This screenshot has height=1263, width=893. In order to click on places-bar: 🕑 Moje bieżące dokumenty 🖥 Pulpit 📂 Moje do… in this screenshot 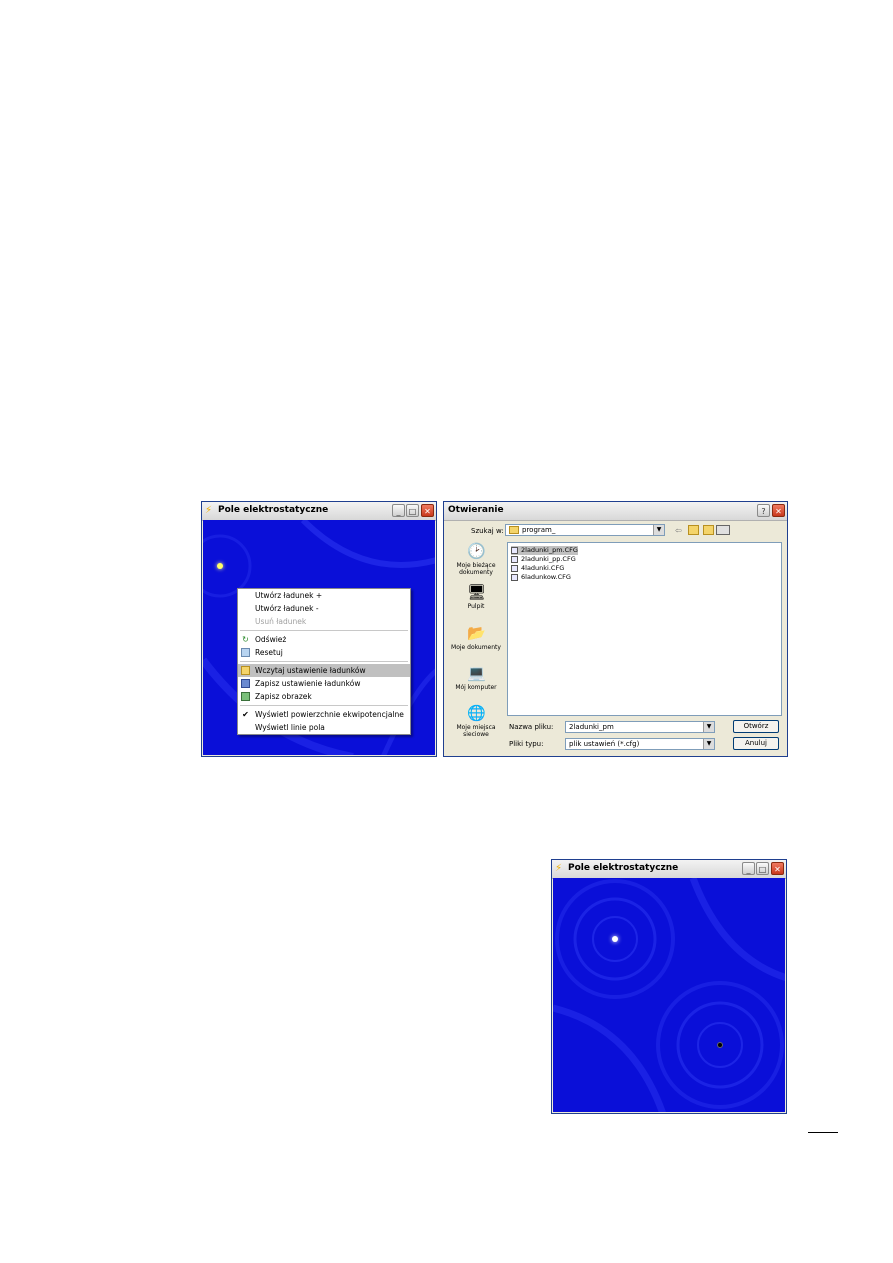, I will do `click(476, 648)`.